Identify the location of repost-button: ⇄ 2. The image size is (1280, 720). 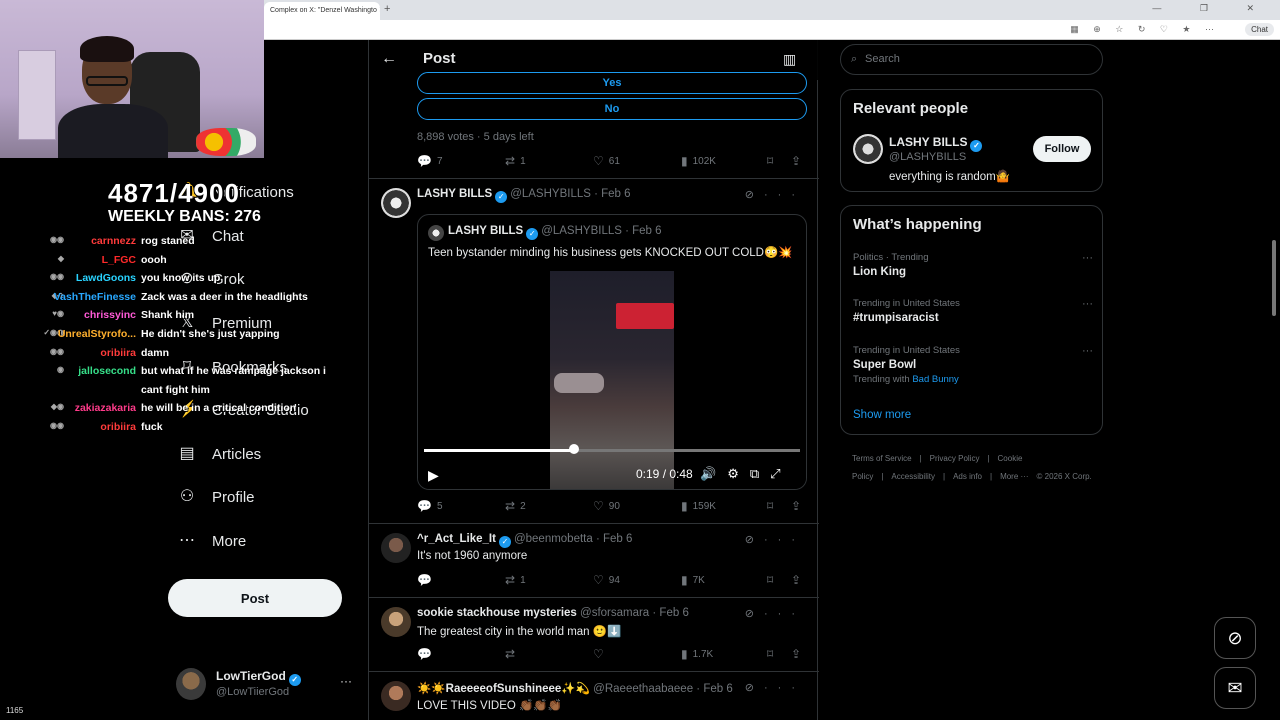
(515, 506).